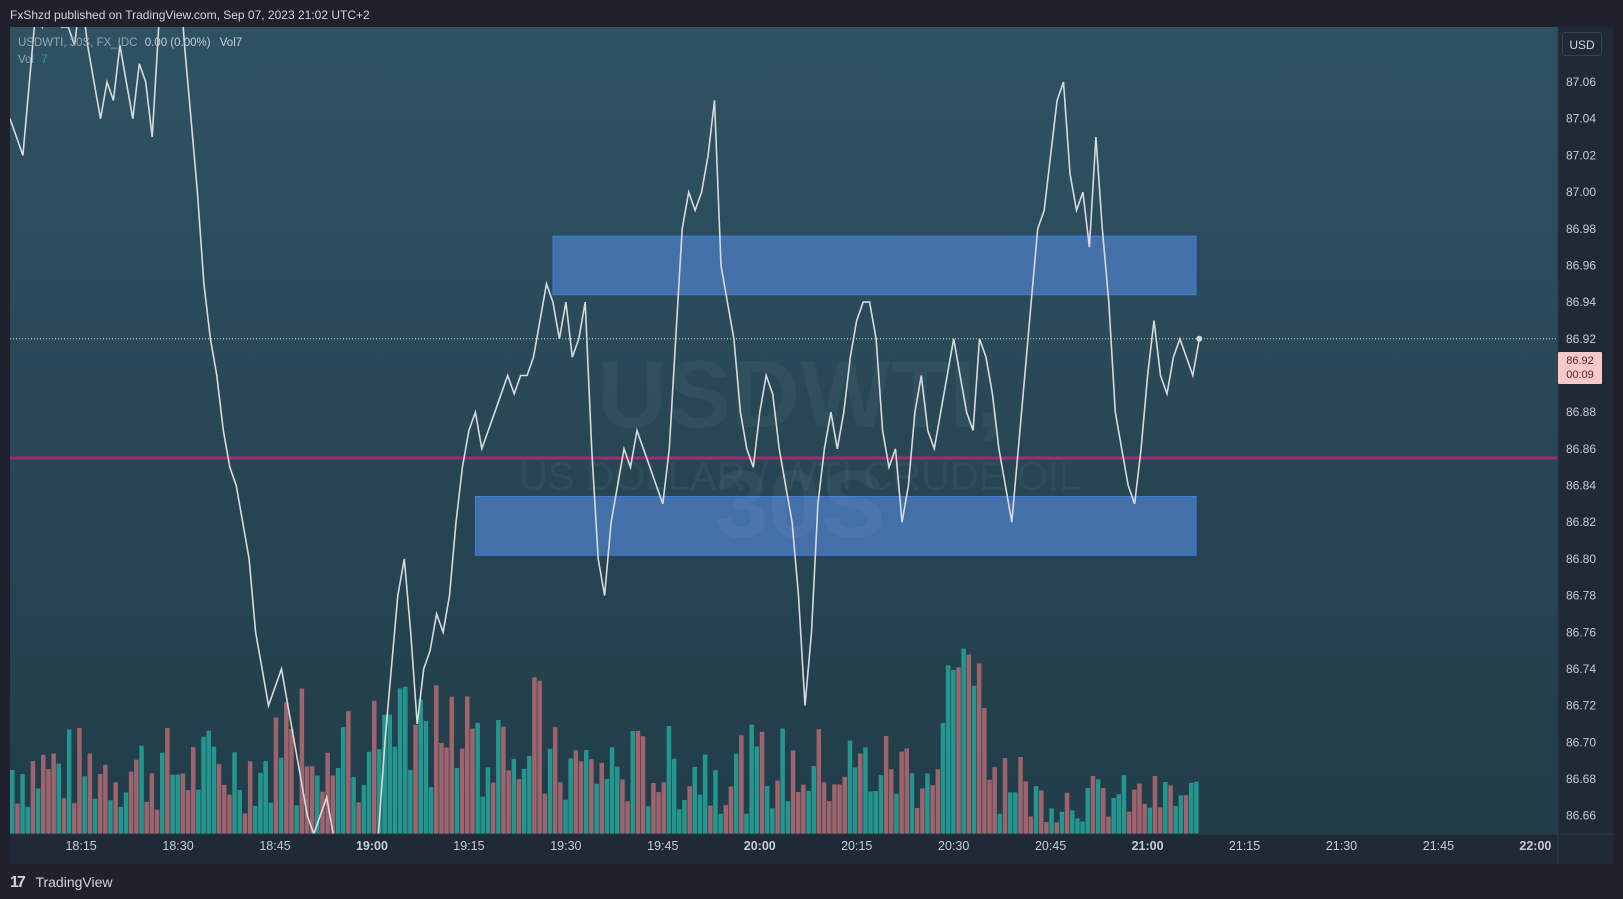 Image resolution: width=1623 pixels, height=899 pixels. I want to click on y-tick-label: 87.06, so click(1581, 82).